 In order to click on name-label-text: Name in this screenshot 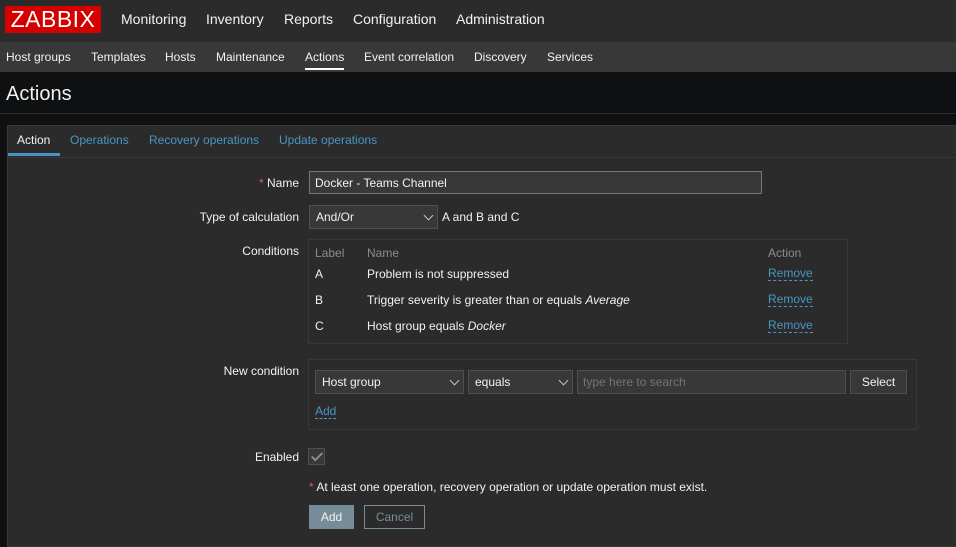, I will do `click(282, 183)`.